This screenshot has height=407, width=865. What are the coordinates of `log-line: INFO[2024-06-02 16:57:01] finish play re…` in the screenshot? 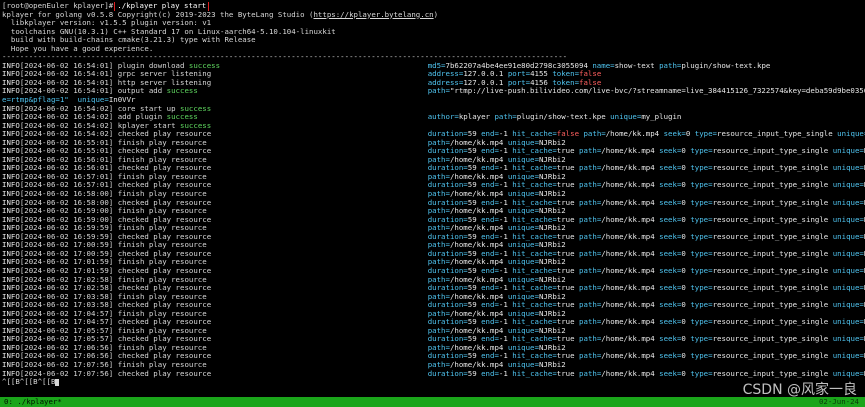 It's located at (433, 177).